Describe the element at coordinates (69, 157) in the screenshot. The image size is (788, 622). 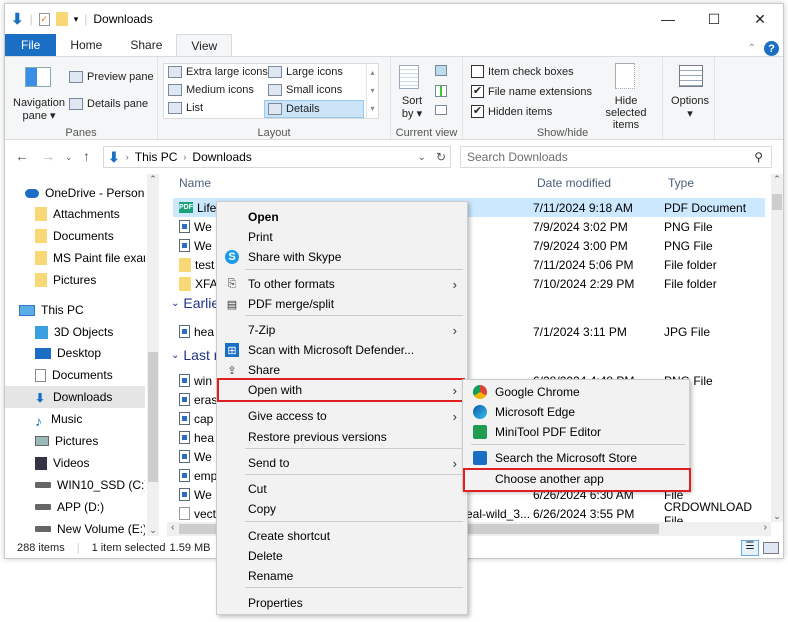
I see `recent-locations-button: ⌄` at that location.